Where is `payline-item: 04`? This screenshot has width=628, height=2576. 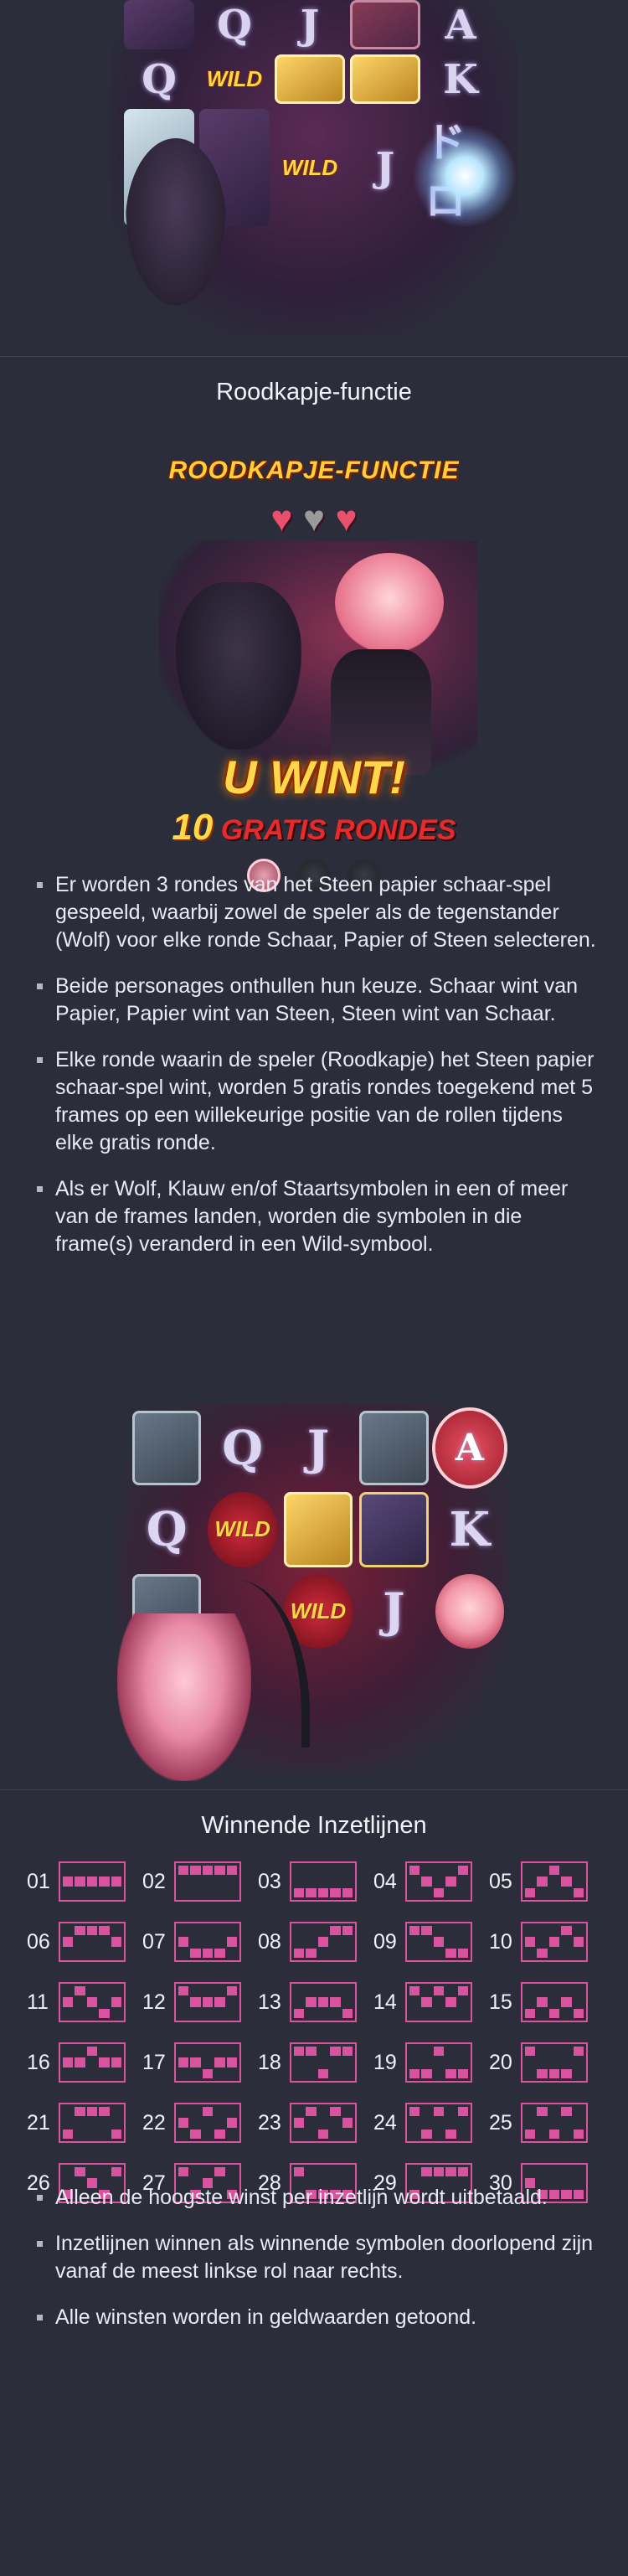
payline-item: 04 is located at coordinates (431, 1881).